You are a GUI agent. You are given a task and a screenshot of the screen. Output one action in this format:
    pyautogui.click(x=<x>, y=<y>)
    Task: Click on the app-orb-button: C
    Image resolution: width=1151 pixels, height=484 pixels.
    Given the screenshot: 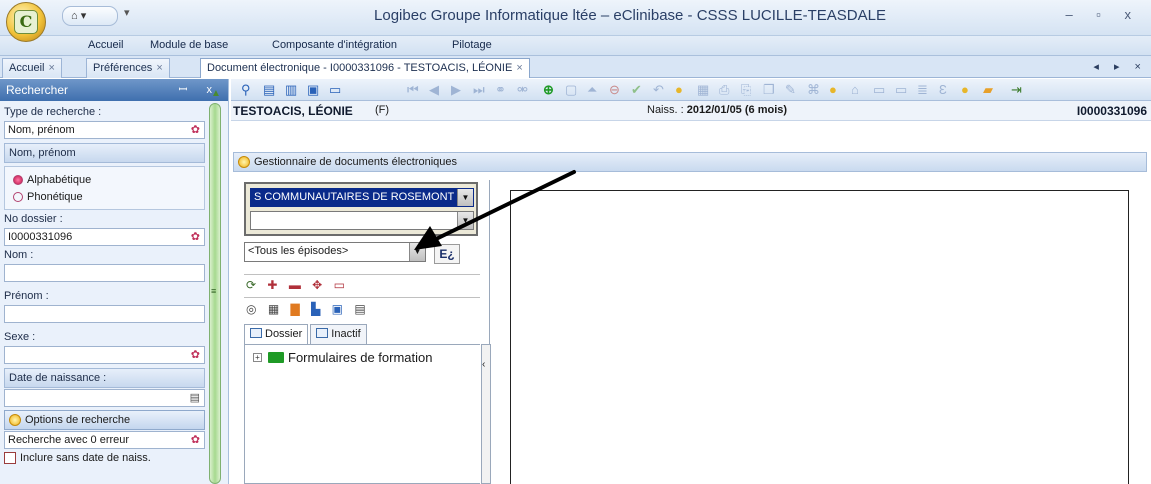 What is the action you would take?
    pyautogui.click(x=26, y=22)
    